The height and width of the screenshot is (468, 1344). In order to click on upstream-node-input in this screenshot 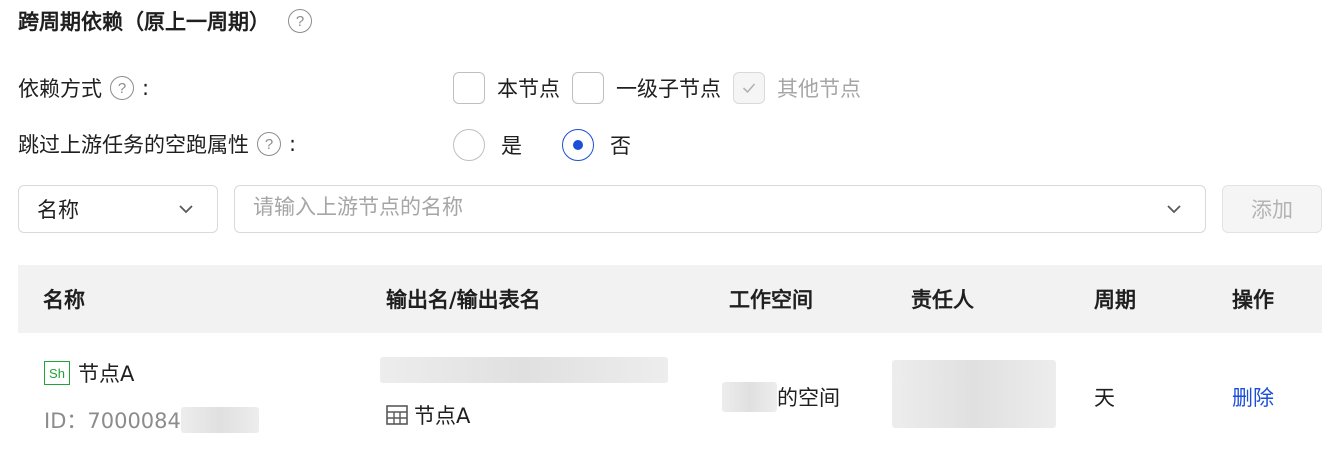, I will do `click(675, 208)`.